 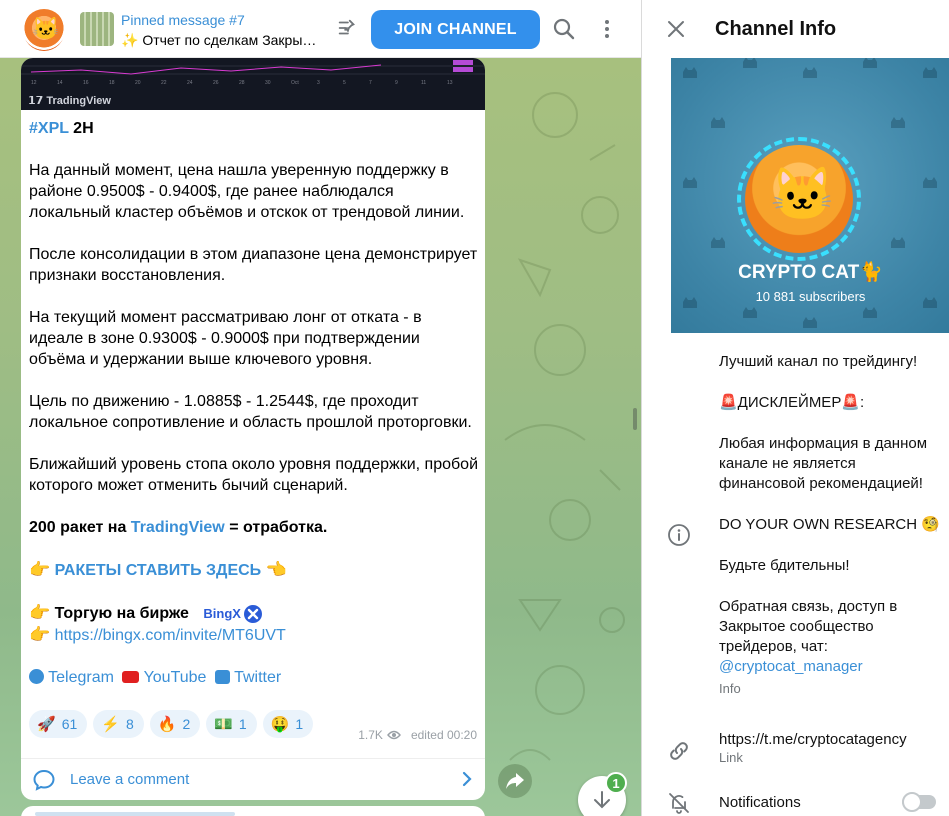 I want to click on comment-icon, so click(x=44, y=780).